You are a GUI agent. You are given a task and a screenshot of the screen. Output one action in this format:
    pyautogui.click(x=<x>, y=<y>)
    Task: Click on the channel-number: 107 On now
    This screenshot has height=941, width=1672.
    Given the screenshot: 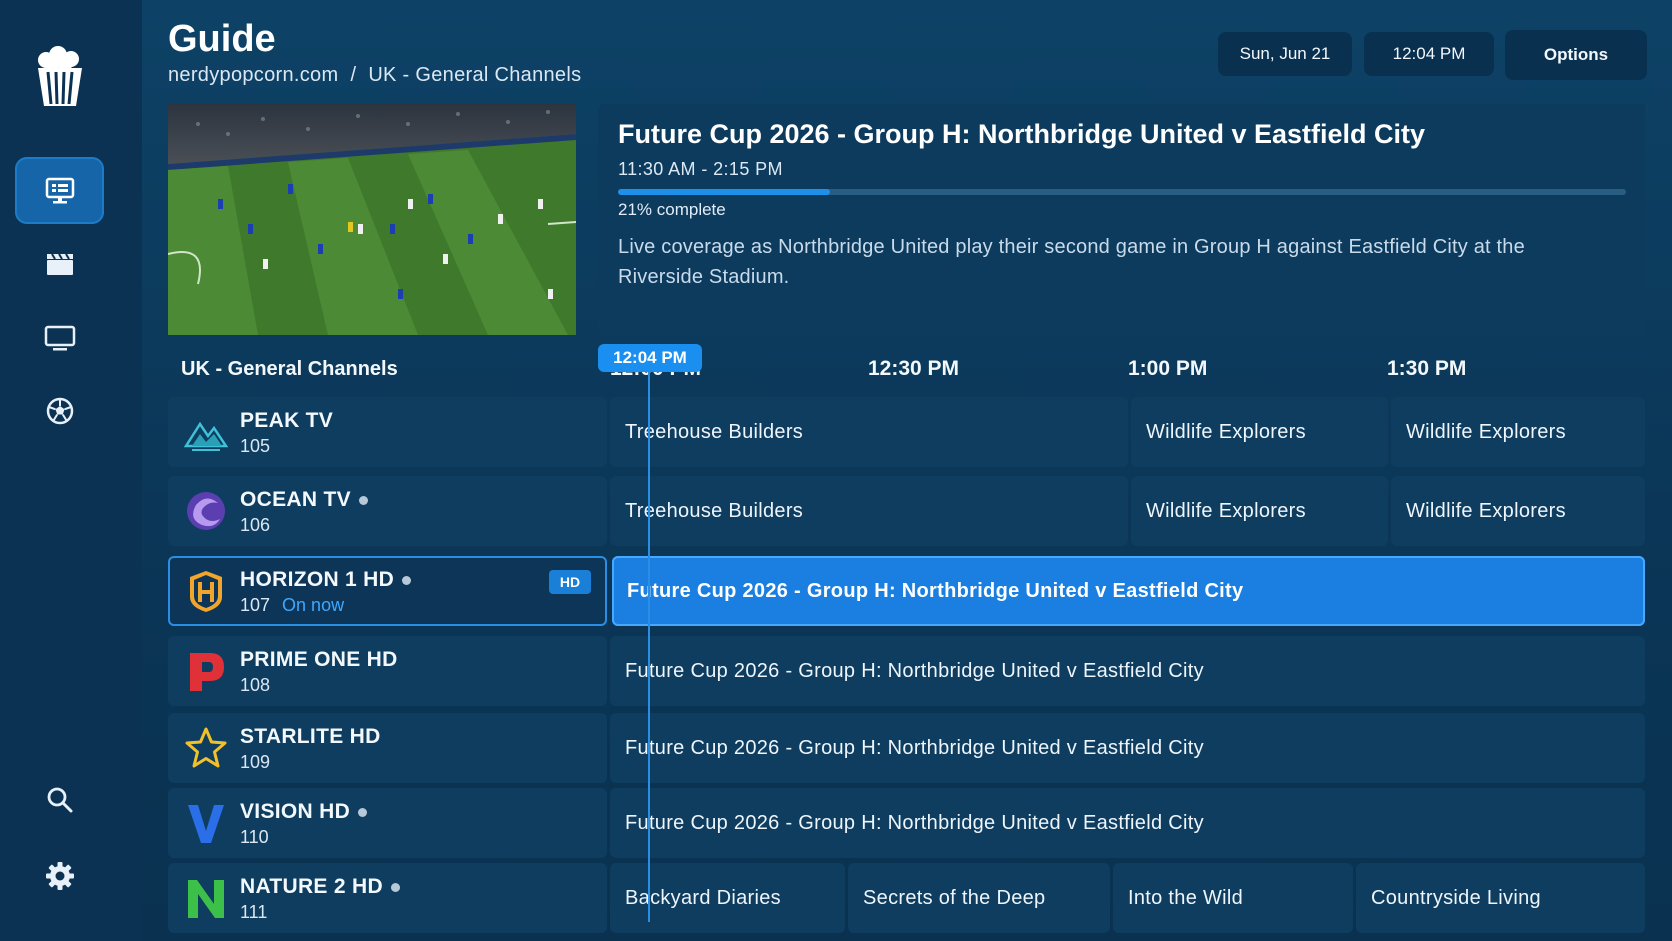 What is the action you would take?
    pyautogui.click(x=292, y=605)
    